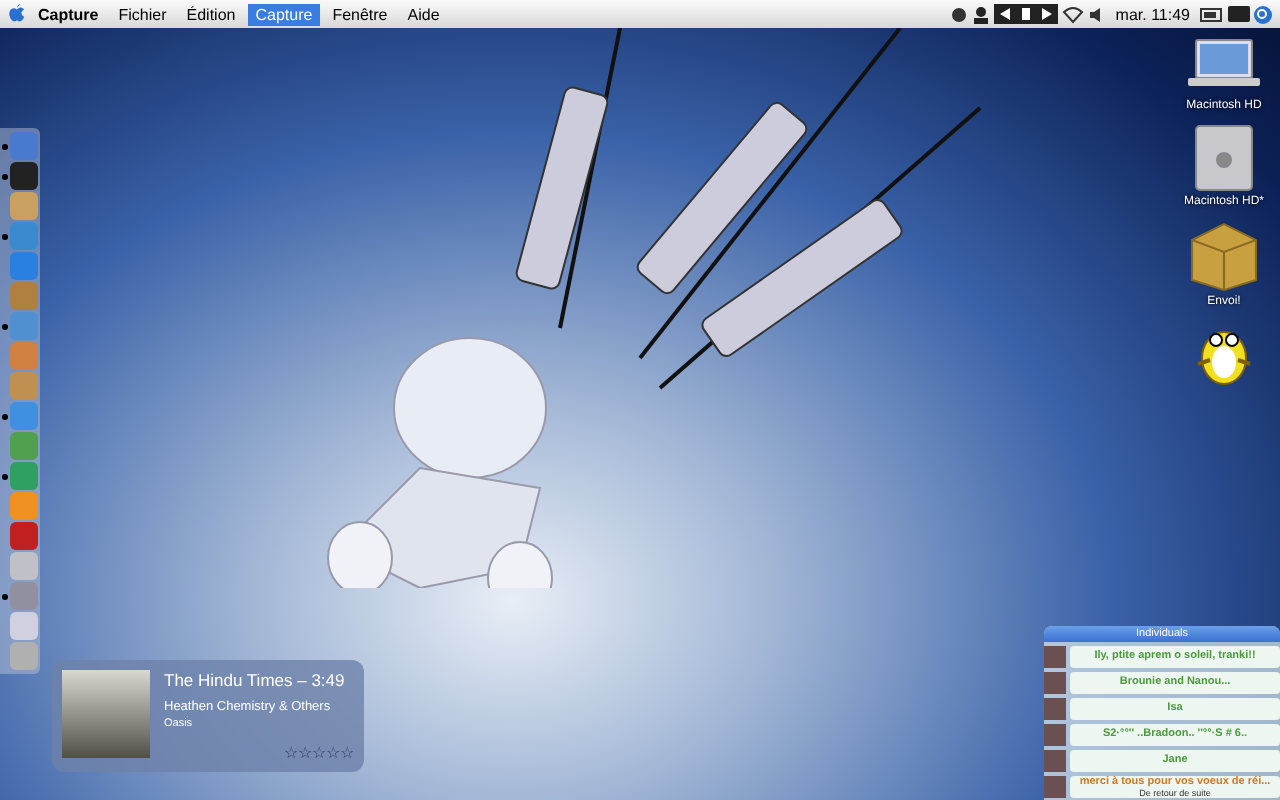  Describe the element at coordinates (1096, 14) in the screenshot. I see `volume-icon` at that location.